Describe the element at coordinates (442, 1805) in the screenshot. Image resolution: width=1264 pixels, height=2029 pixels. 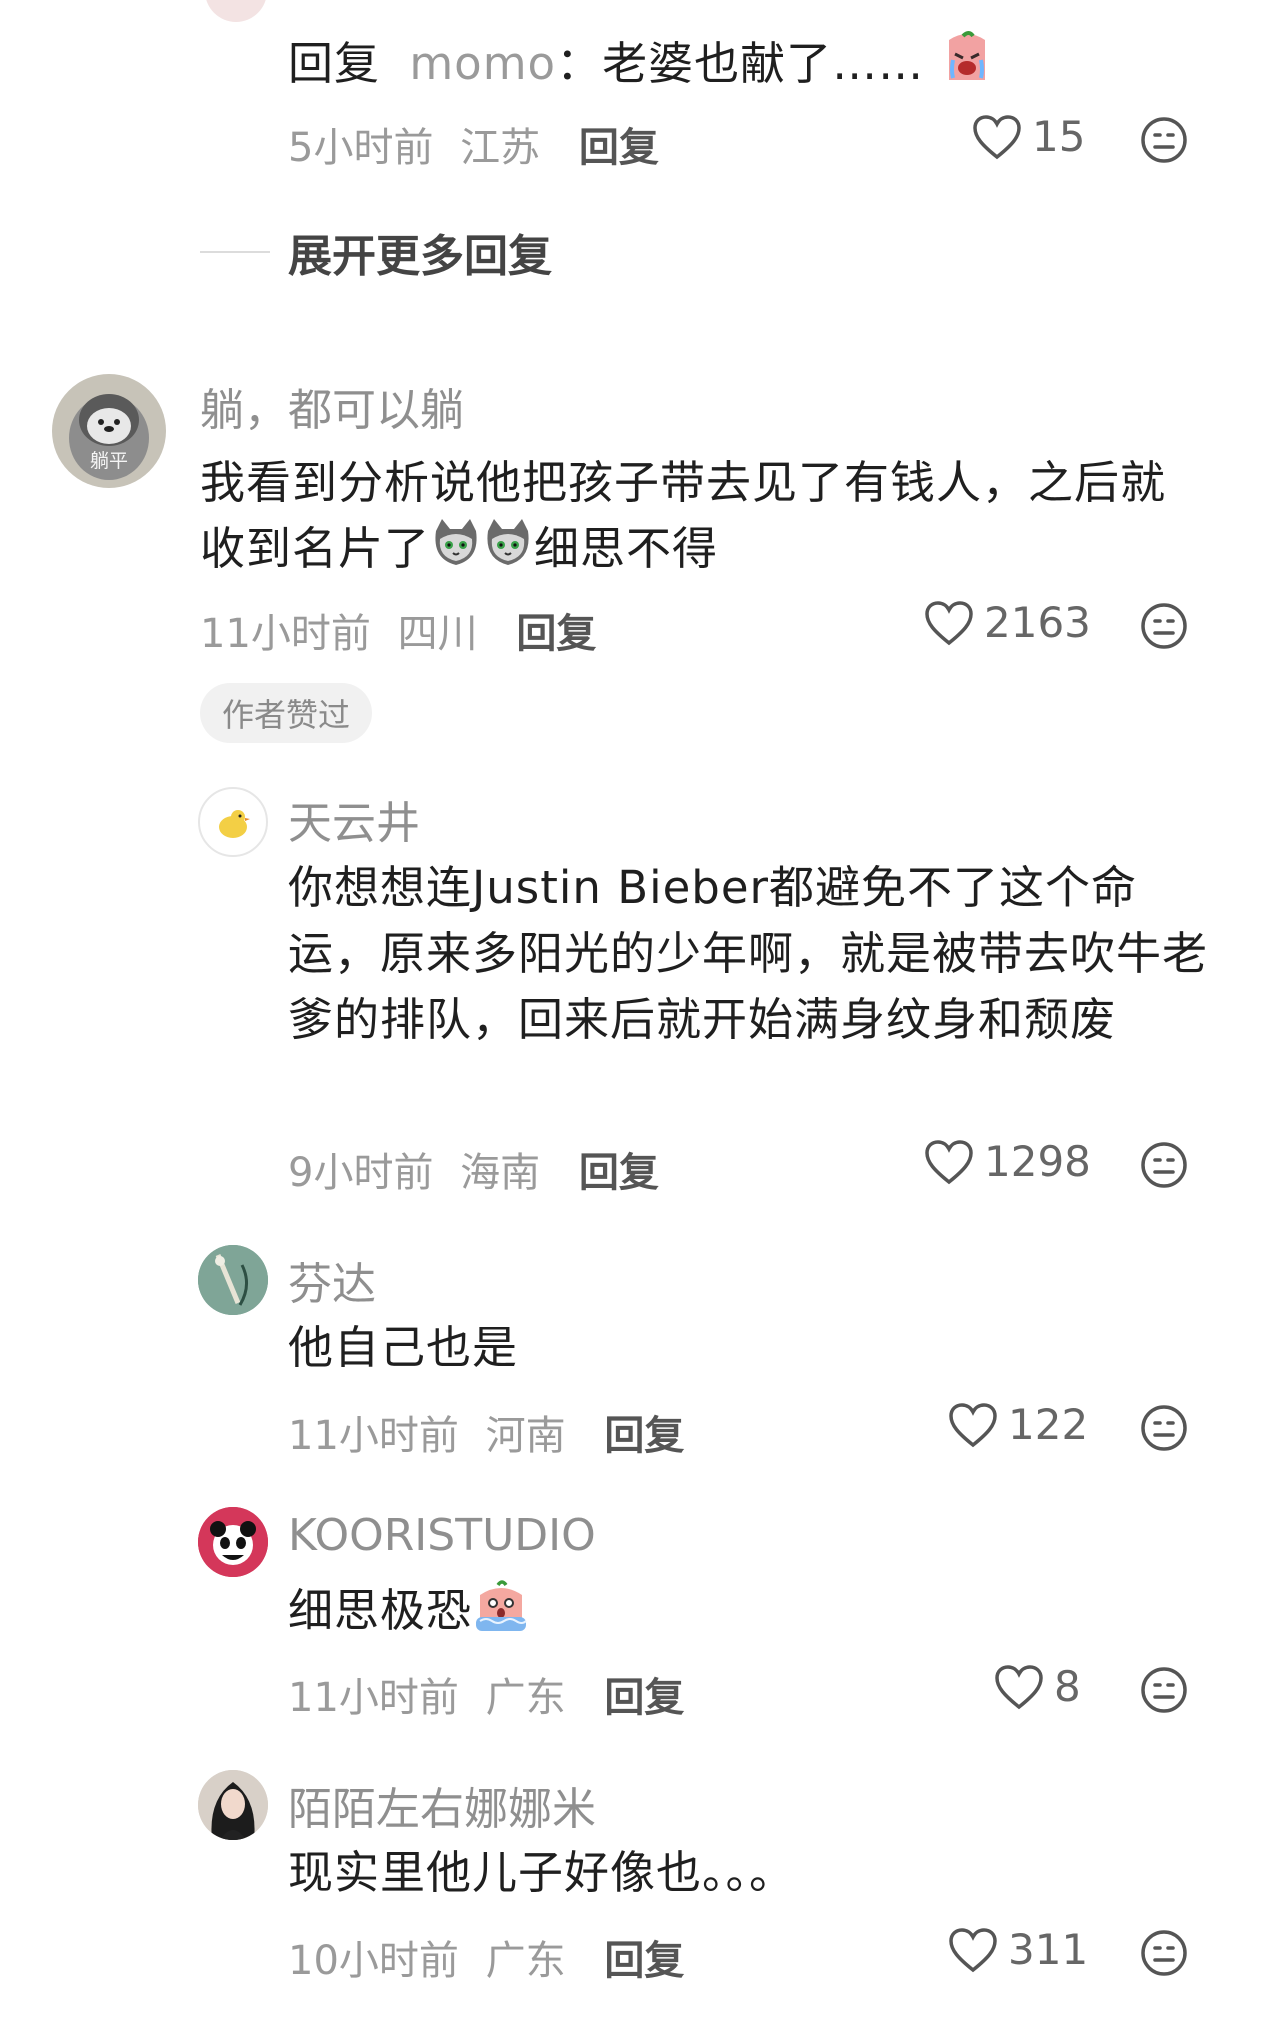
I see `reply-username: 陌陌左右娜娜米` at that location.